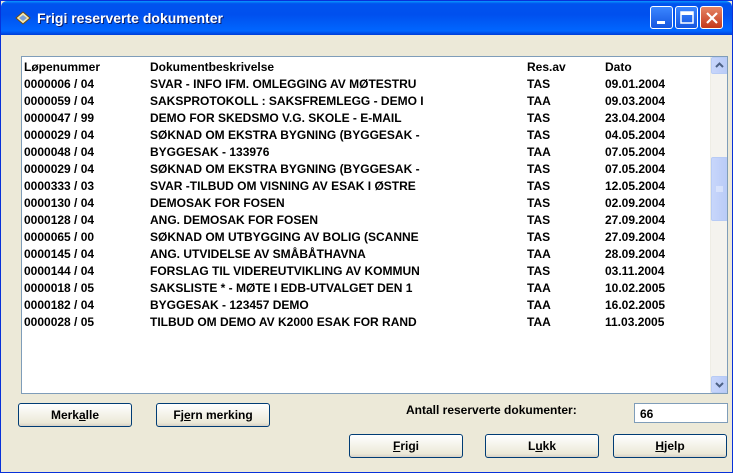 The width and height of the screenshot is (733, 473). Describe the element at coordinates (283, 186) in the screenshot. I see `cell-description: SVAR -TILBUD OM VISNING AV ESAK I ØSTRE` at that location.